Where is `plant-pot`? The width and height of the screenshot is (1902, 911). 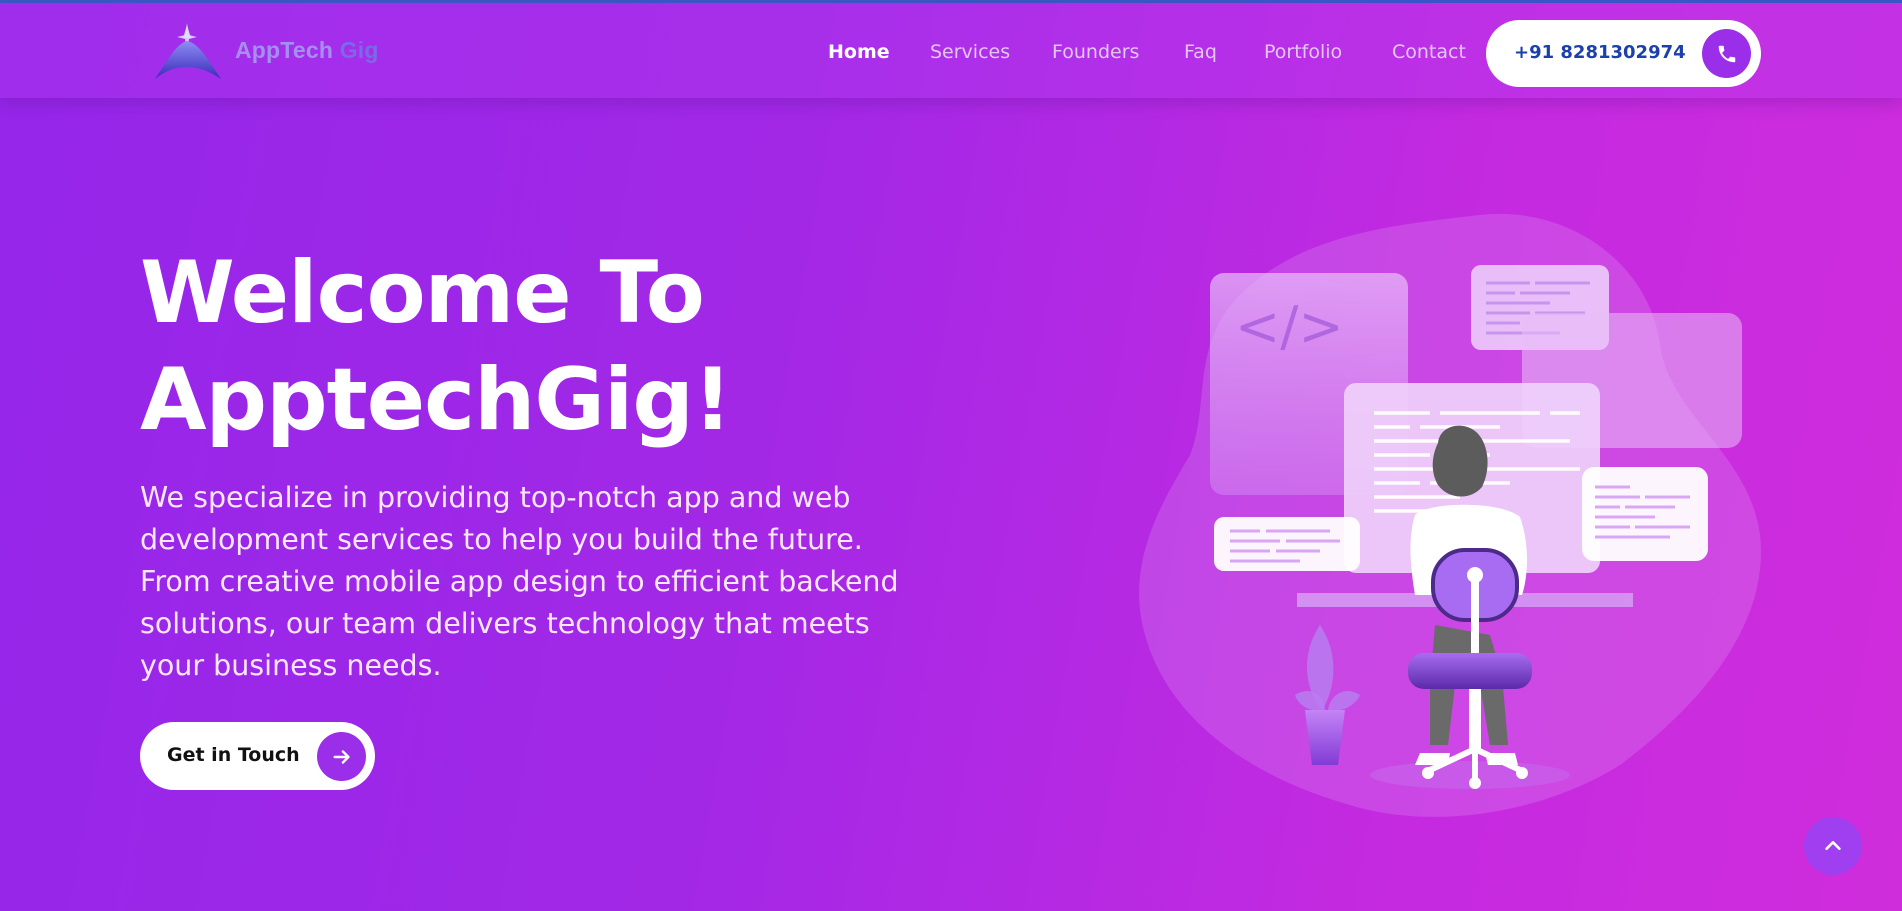
plant-pot is located at coordinates (1325, 737).